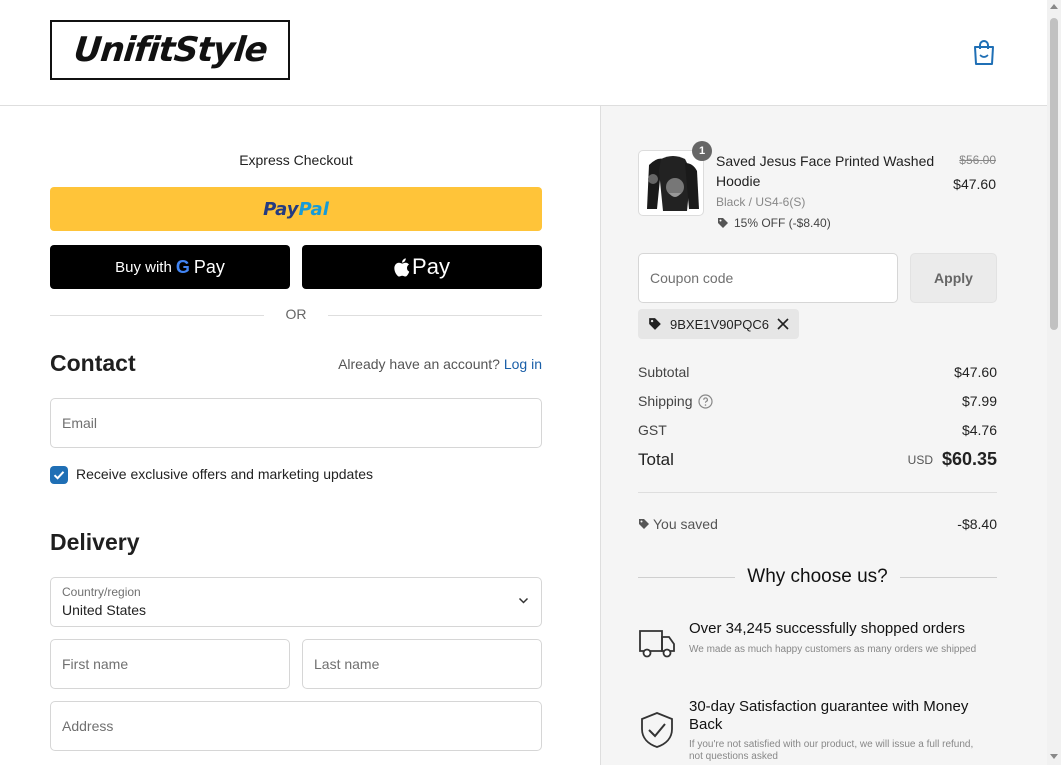 Image resolution: width=1061 pixels, height=765 pixels. What do you see at coordinates (80, 423) in the screenshot?
I see `email-placeholder: Email` at bounding box center [80, 423].